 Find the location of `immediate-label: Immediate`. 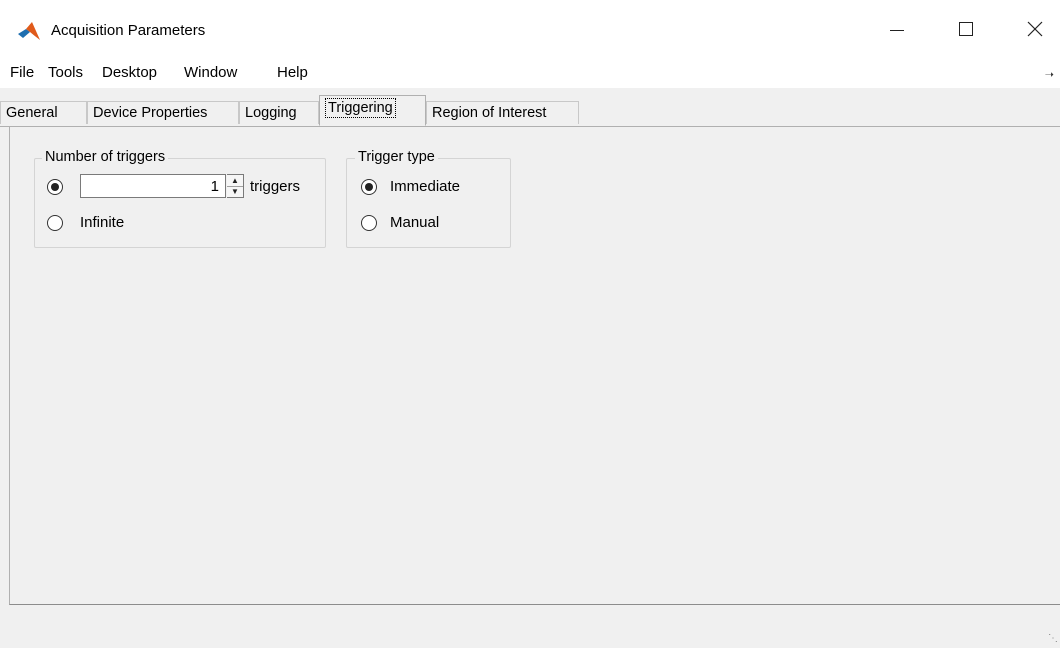

immediate-label: Immediate is located at coordinates (425, 186).